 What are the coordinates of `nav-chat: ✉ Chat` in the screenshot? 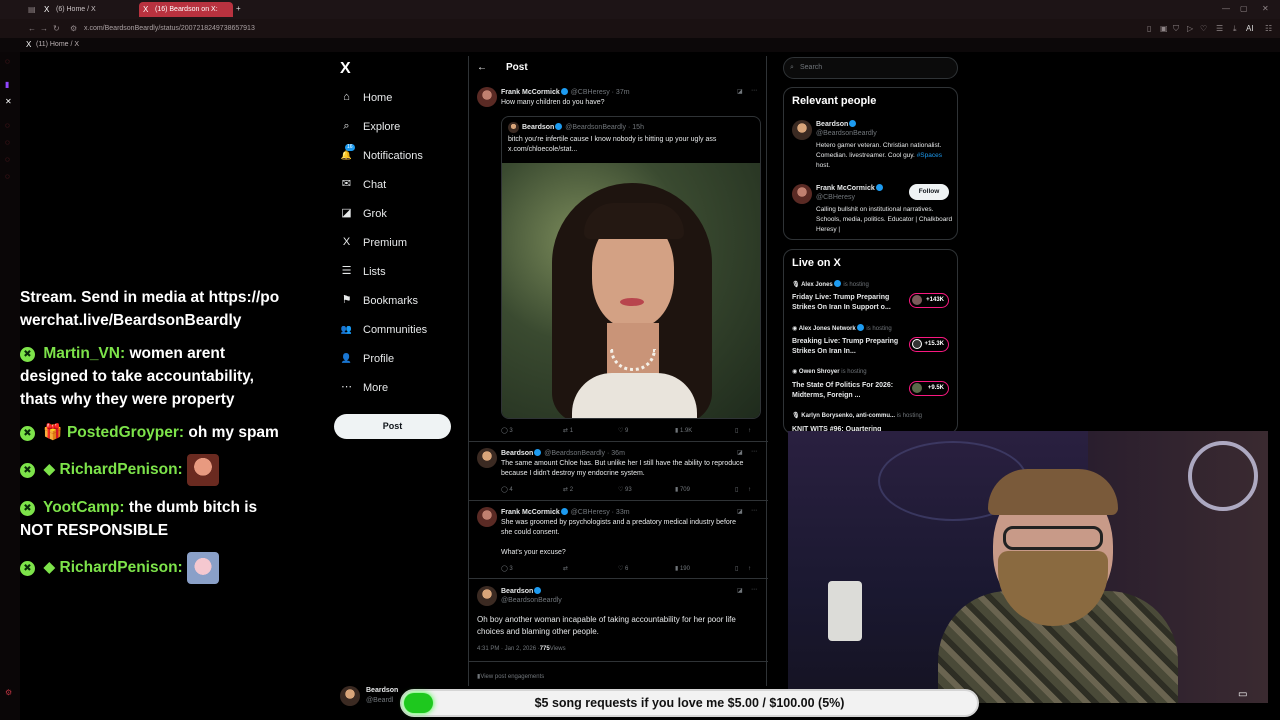 It's located at (363, 185).